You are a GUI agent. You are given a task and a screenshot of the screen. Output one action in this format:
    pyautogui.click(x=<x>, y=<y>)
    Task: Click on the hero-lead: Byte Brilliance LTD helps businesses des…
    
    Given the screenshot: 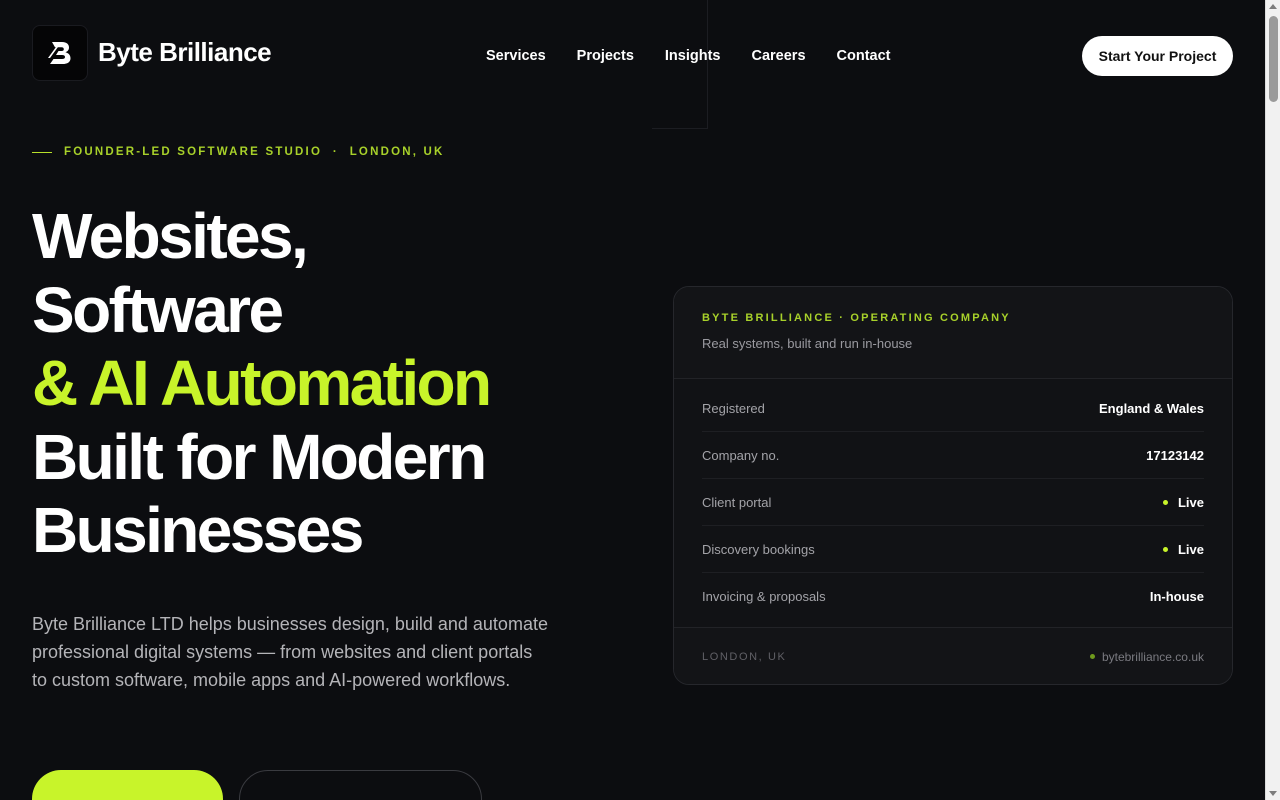 What is the action you would take?
    pyautogui.click(x=290, y=652)
    